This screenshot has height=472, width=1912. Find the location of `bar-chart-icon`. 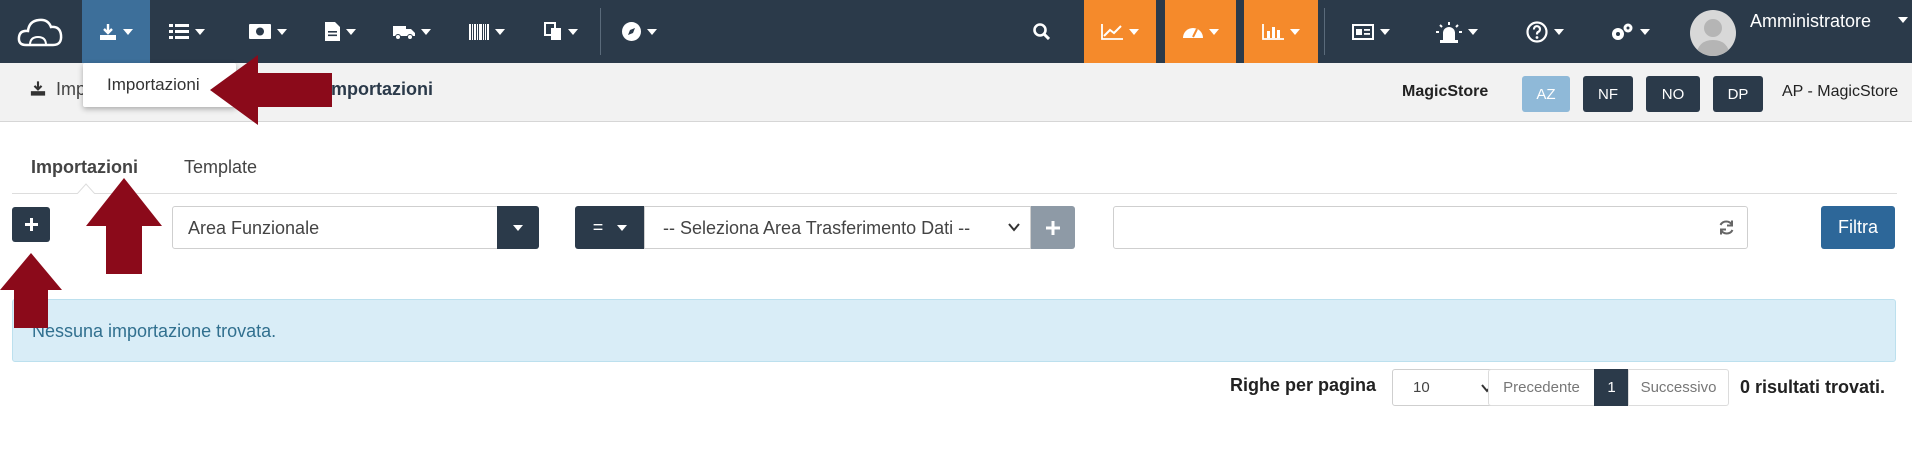

bar-chart-icon is located at coordinates (1273, 31).